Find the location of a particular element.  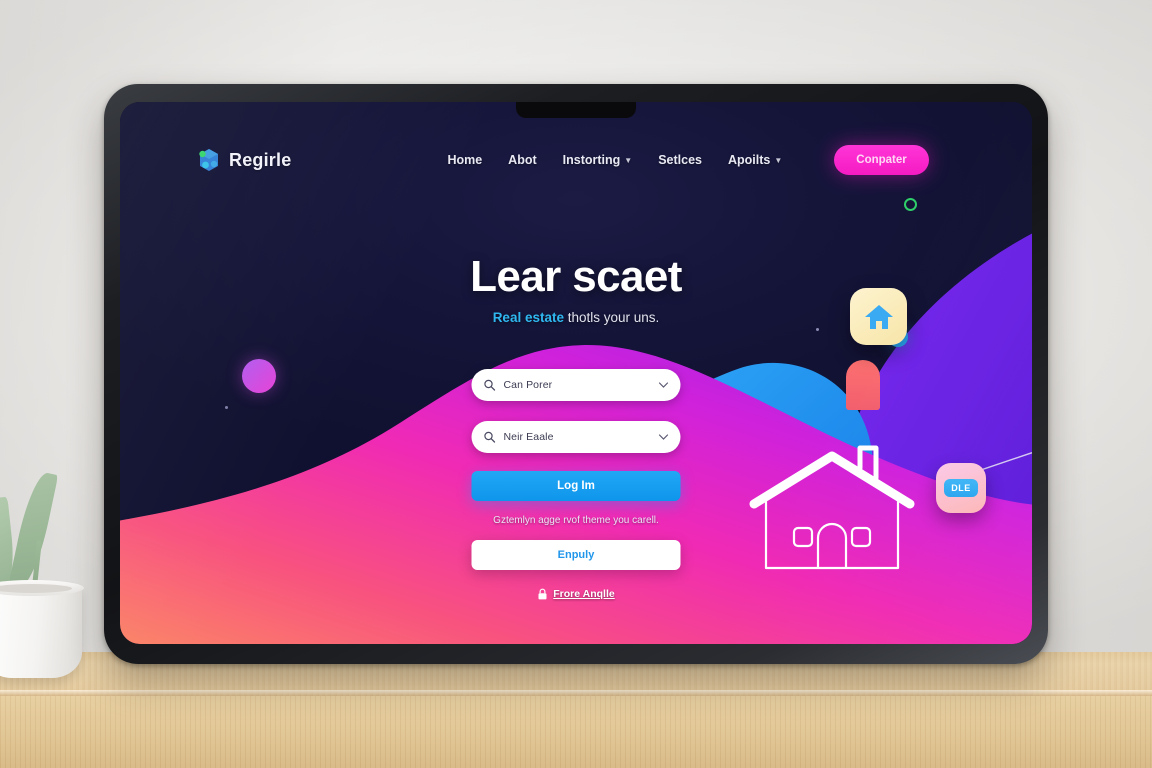

nav-link-instorting: Instorting ▼ is located at coordinates (598, 160).